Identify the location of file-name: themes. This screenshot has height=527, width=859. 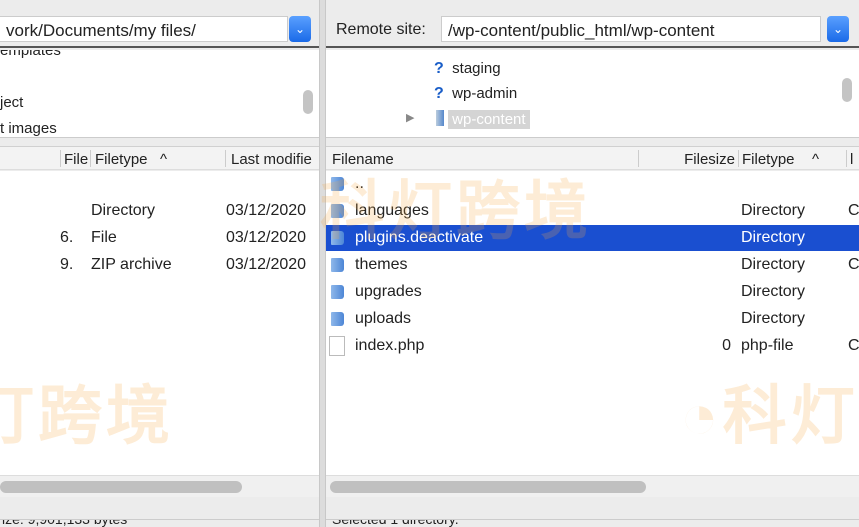
(381, 264).